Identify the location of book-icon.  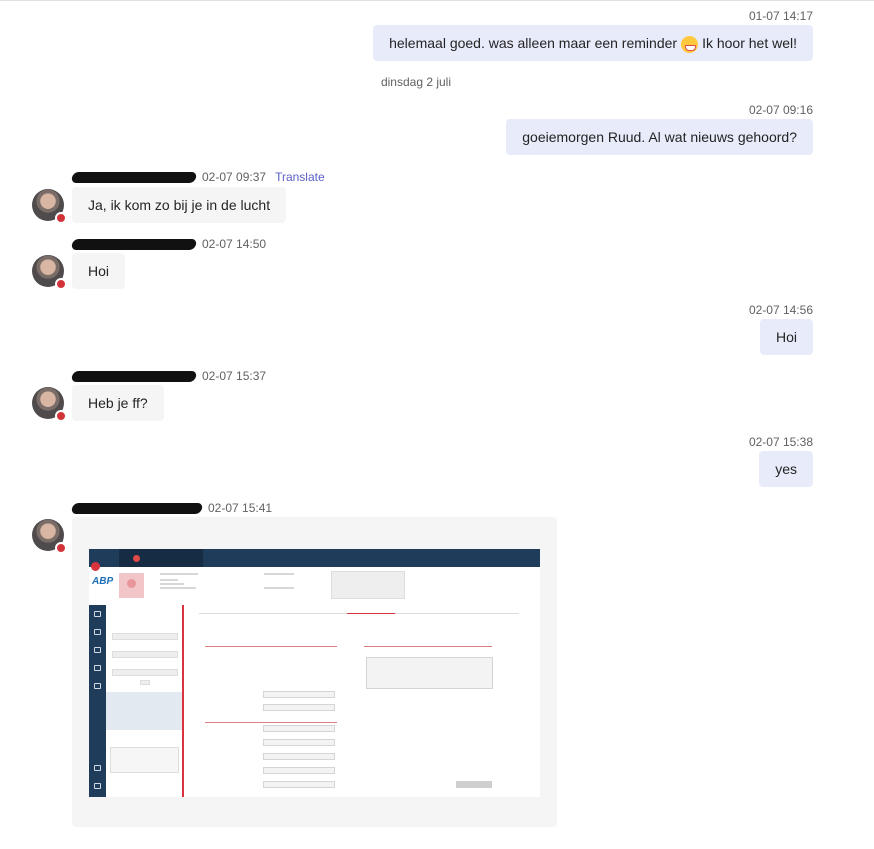
(97, 668).